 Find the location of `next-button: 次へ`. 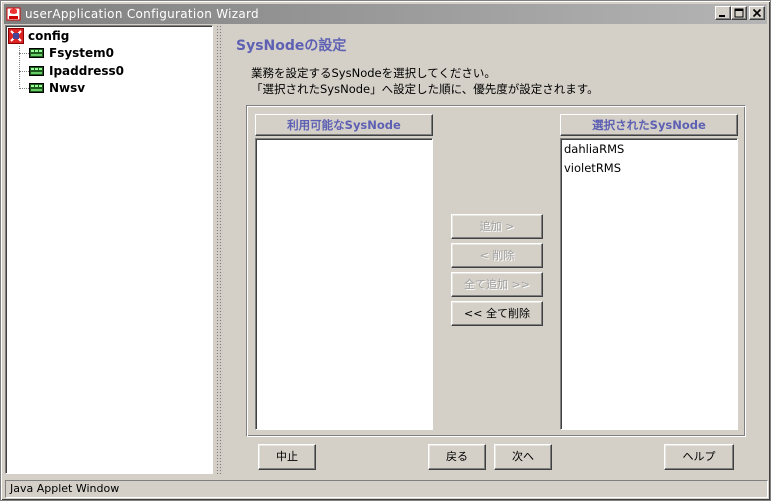

next-button: 次へ is located at coordinates (523, 457).